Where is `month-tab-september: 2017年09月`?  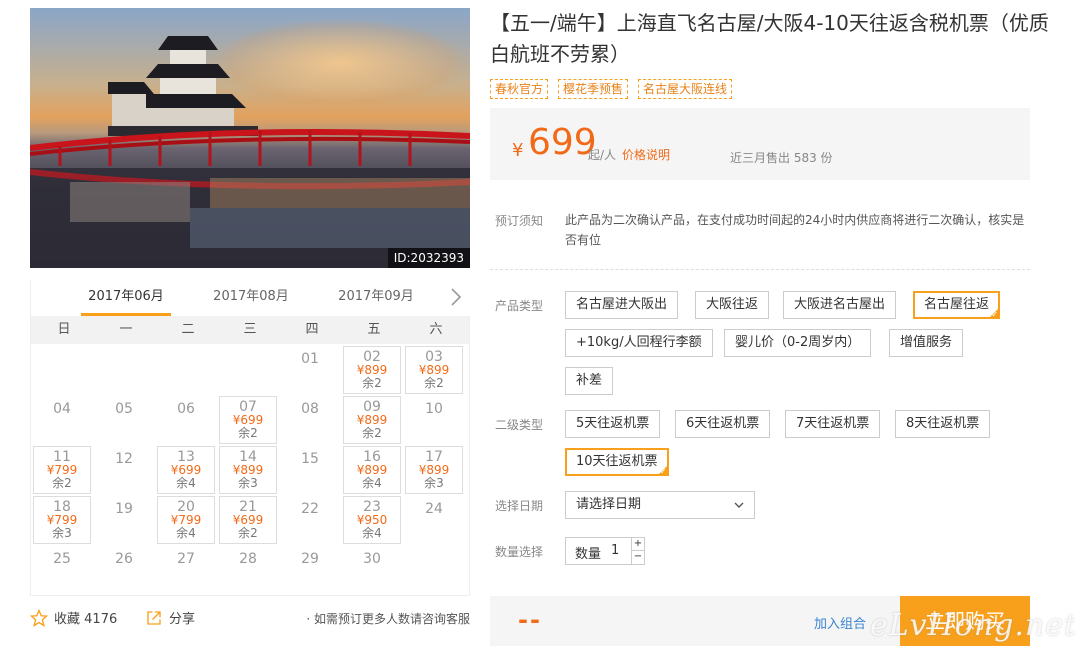
month-tab-september: 2017年09月 is located at coordinates (376, 298).